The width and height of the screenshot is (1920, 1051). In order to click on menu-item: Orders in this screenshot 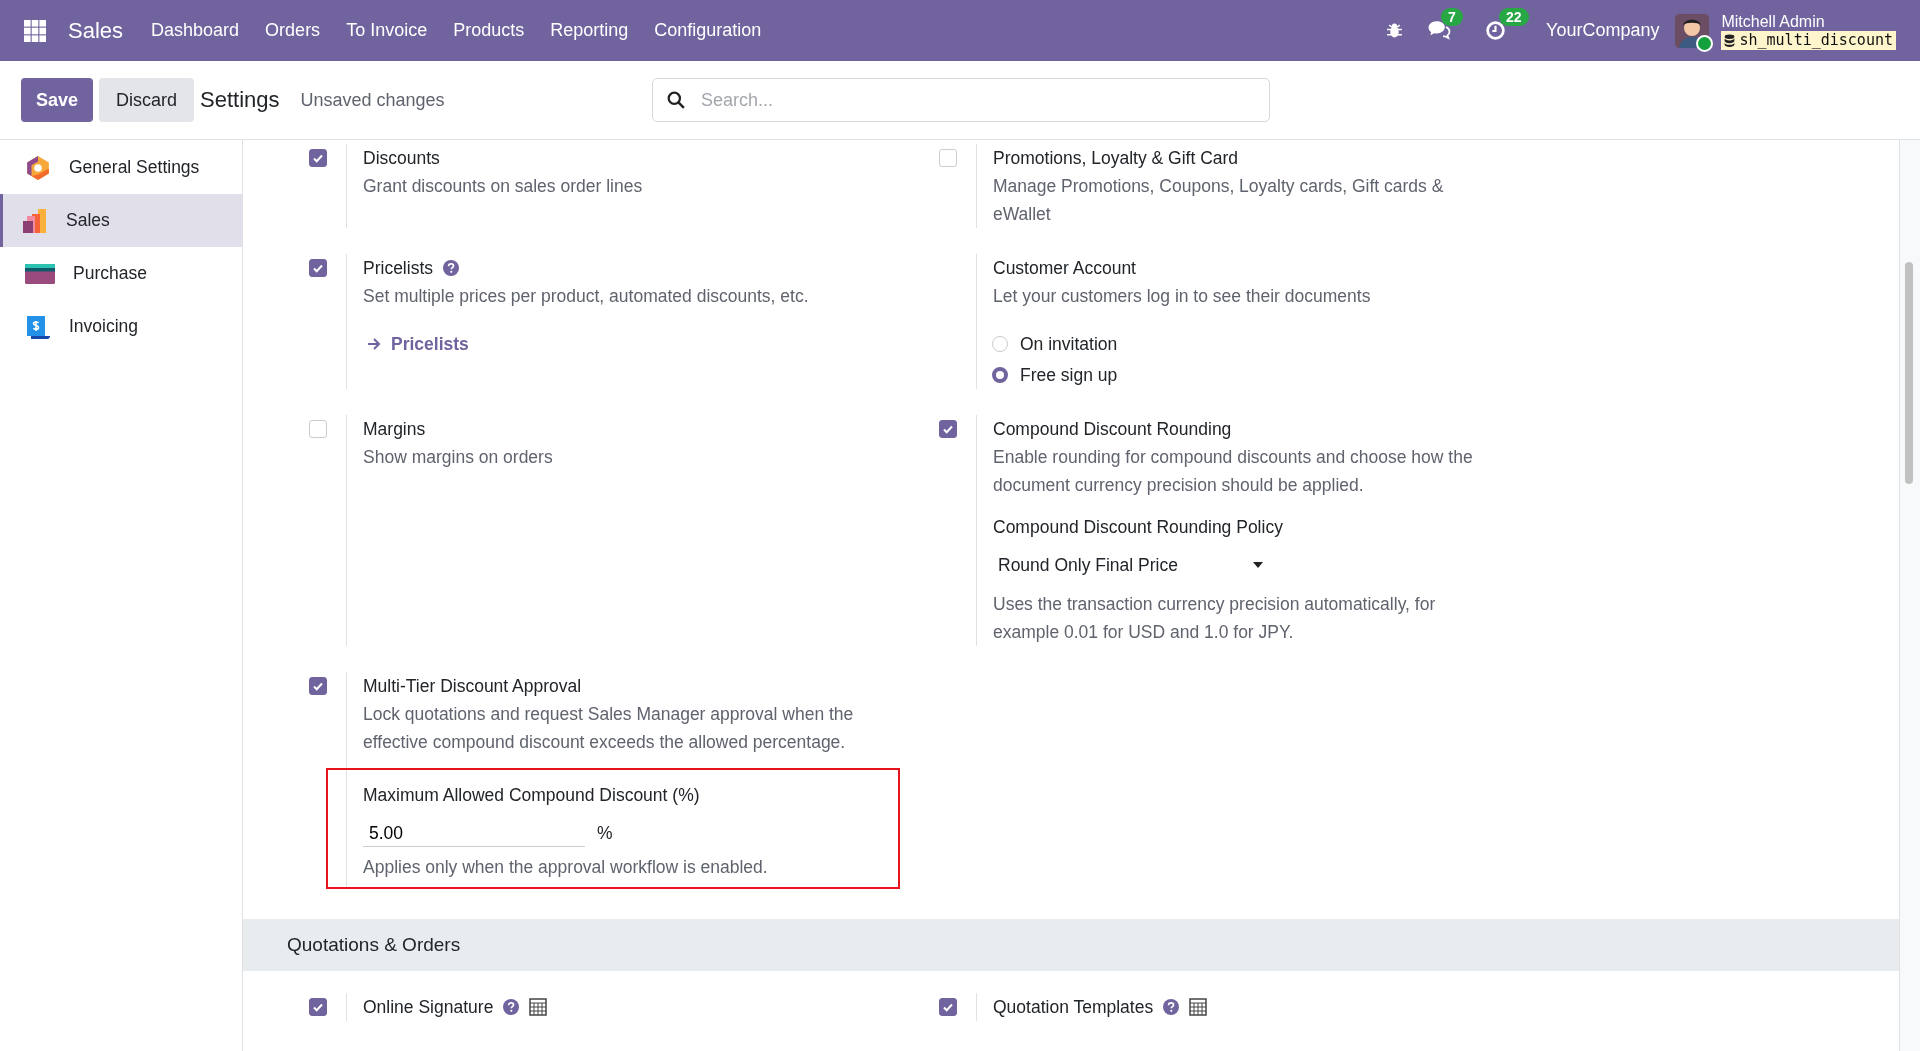, I will do `click(293, 30)`.